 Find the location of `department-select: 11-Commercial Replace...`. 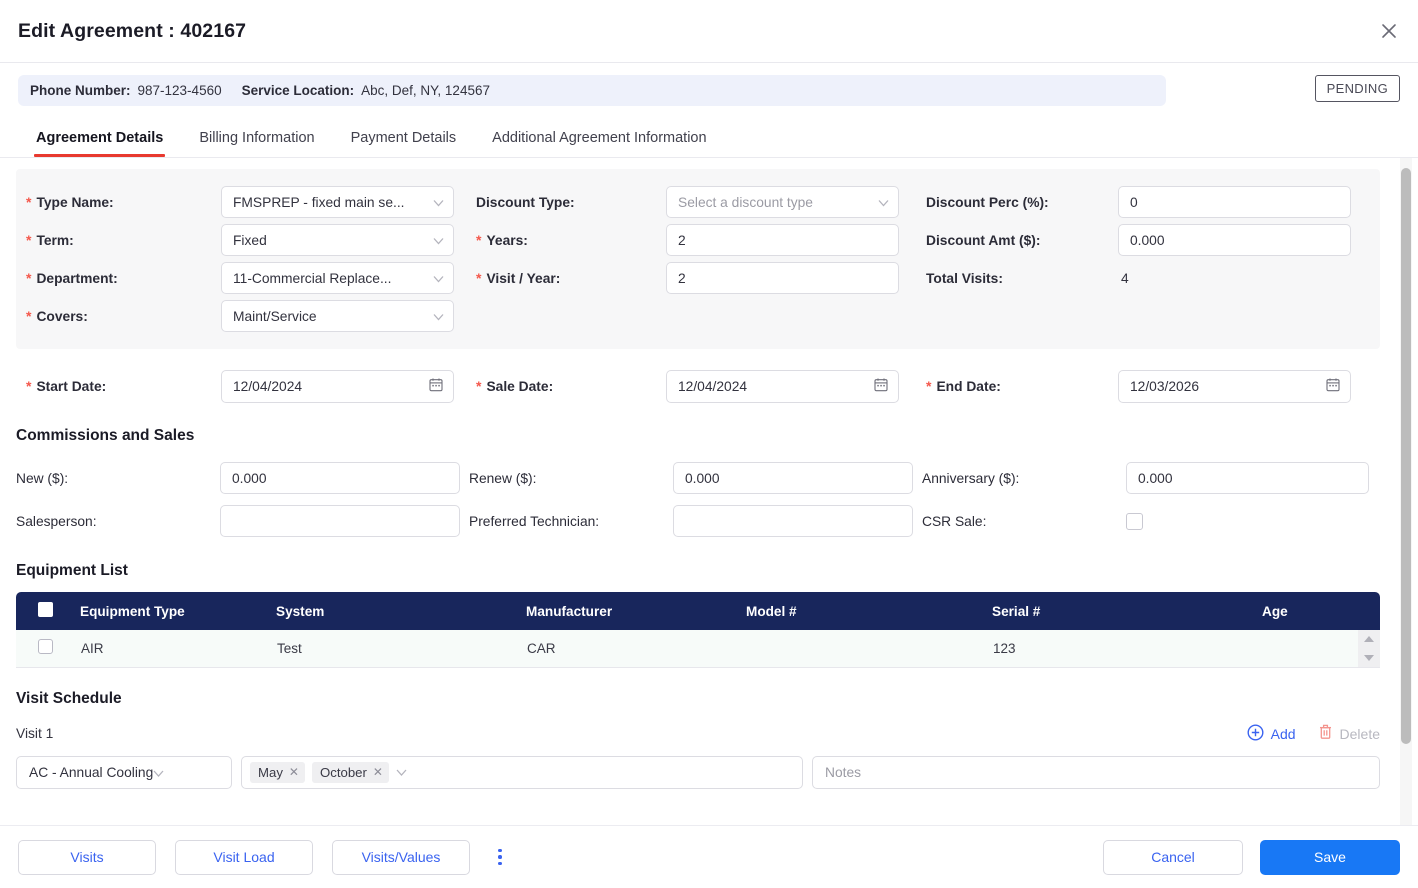

department-select: 11-Commercial Replace... is located at coordinates (337, 278).